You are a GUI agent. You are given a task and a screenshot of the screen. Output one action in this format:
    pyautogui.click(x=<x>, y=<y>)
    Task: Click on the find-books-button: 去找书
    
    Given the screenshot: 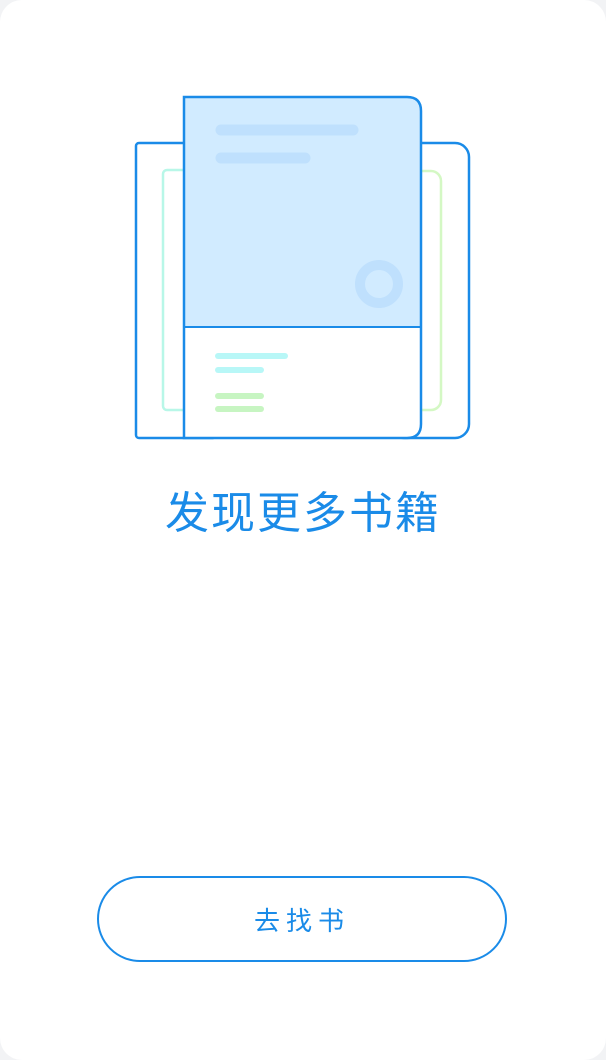 What is the action you would take?
    pyautogui.click(x=302, y=919)
    